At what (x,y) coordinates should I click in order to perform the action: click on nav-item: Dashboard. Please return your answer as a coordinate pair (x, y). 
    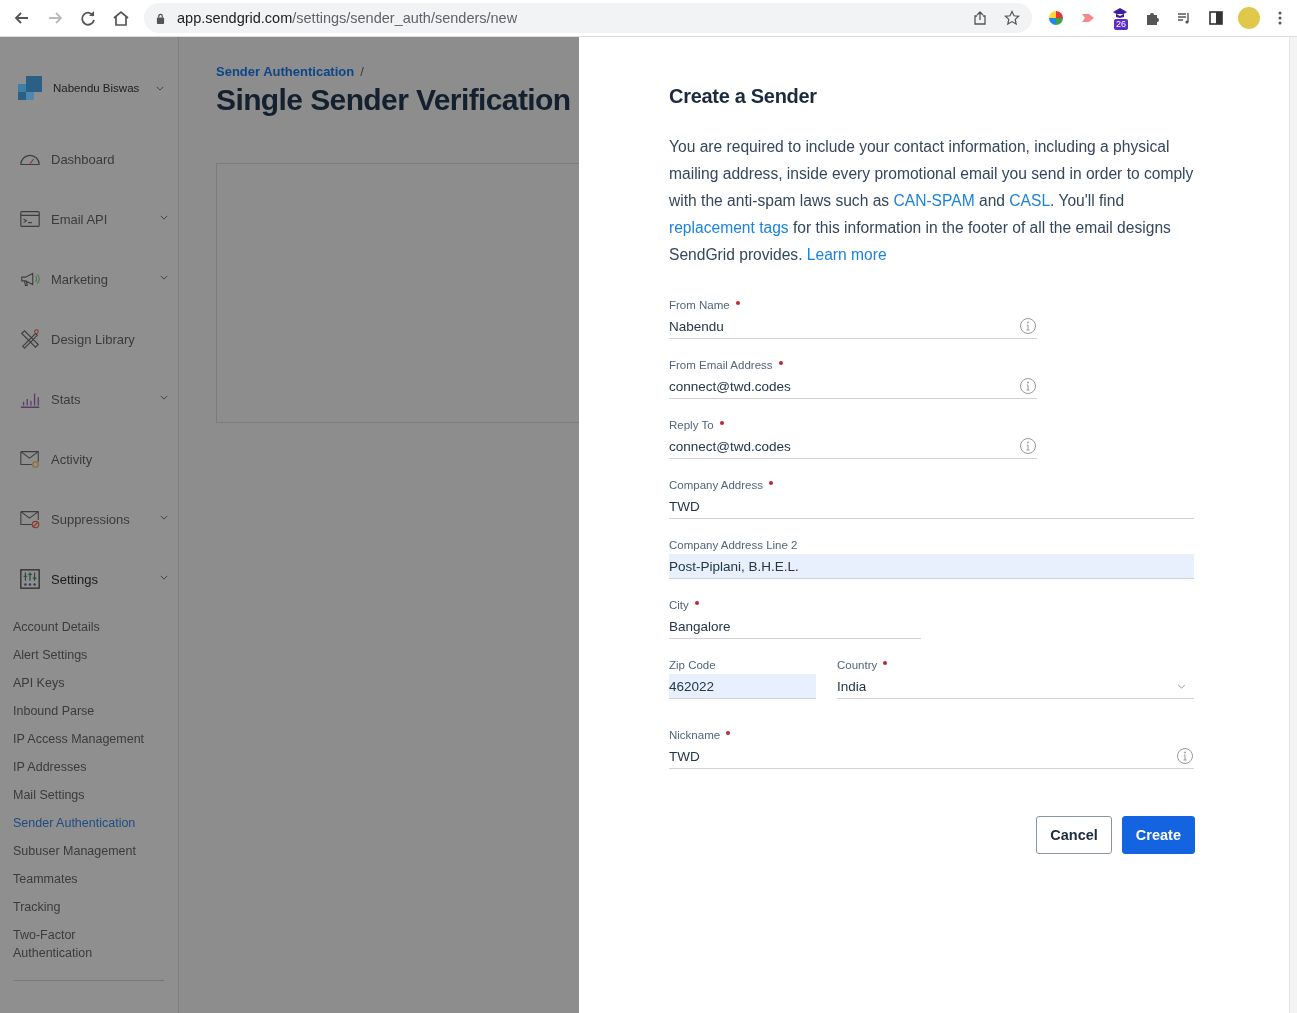
    Looking at the image, I should click on (89, 159).